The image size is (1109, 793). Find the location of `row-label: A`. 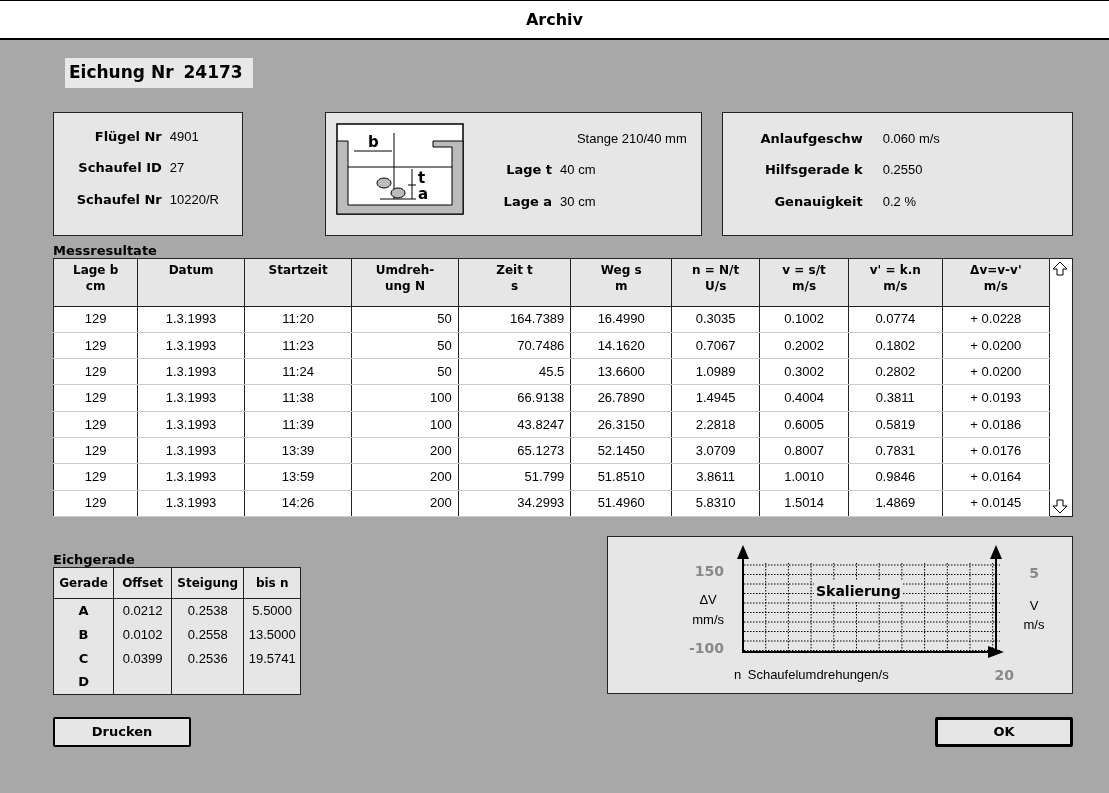

row-label: A is located at coordinates (83, 610).